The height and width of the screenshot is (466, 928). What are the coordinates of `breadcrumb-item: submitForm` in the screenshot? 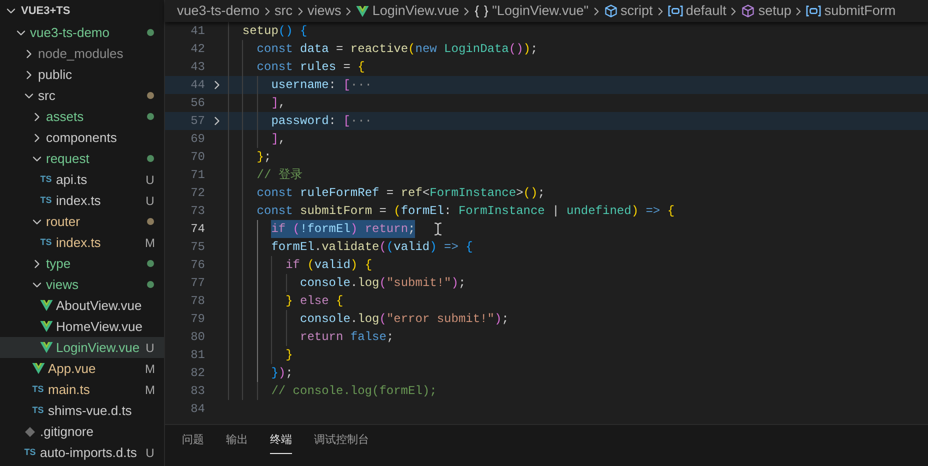 It's located at (860, 11).